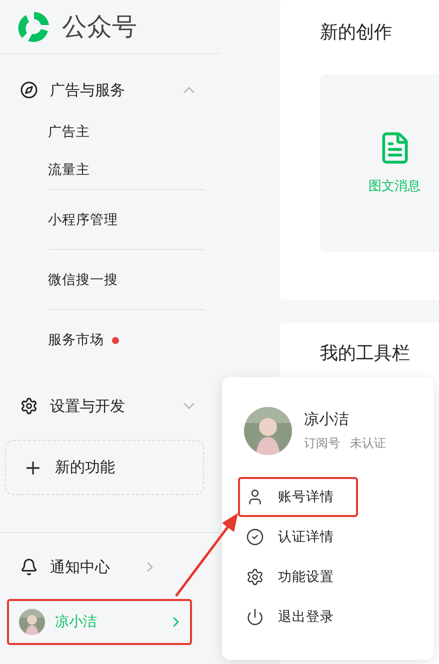 The image size is (439, 664). Describe the element at coordinates (255, 617) in the screenshot. I see `power-icon` at that location.